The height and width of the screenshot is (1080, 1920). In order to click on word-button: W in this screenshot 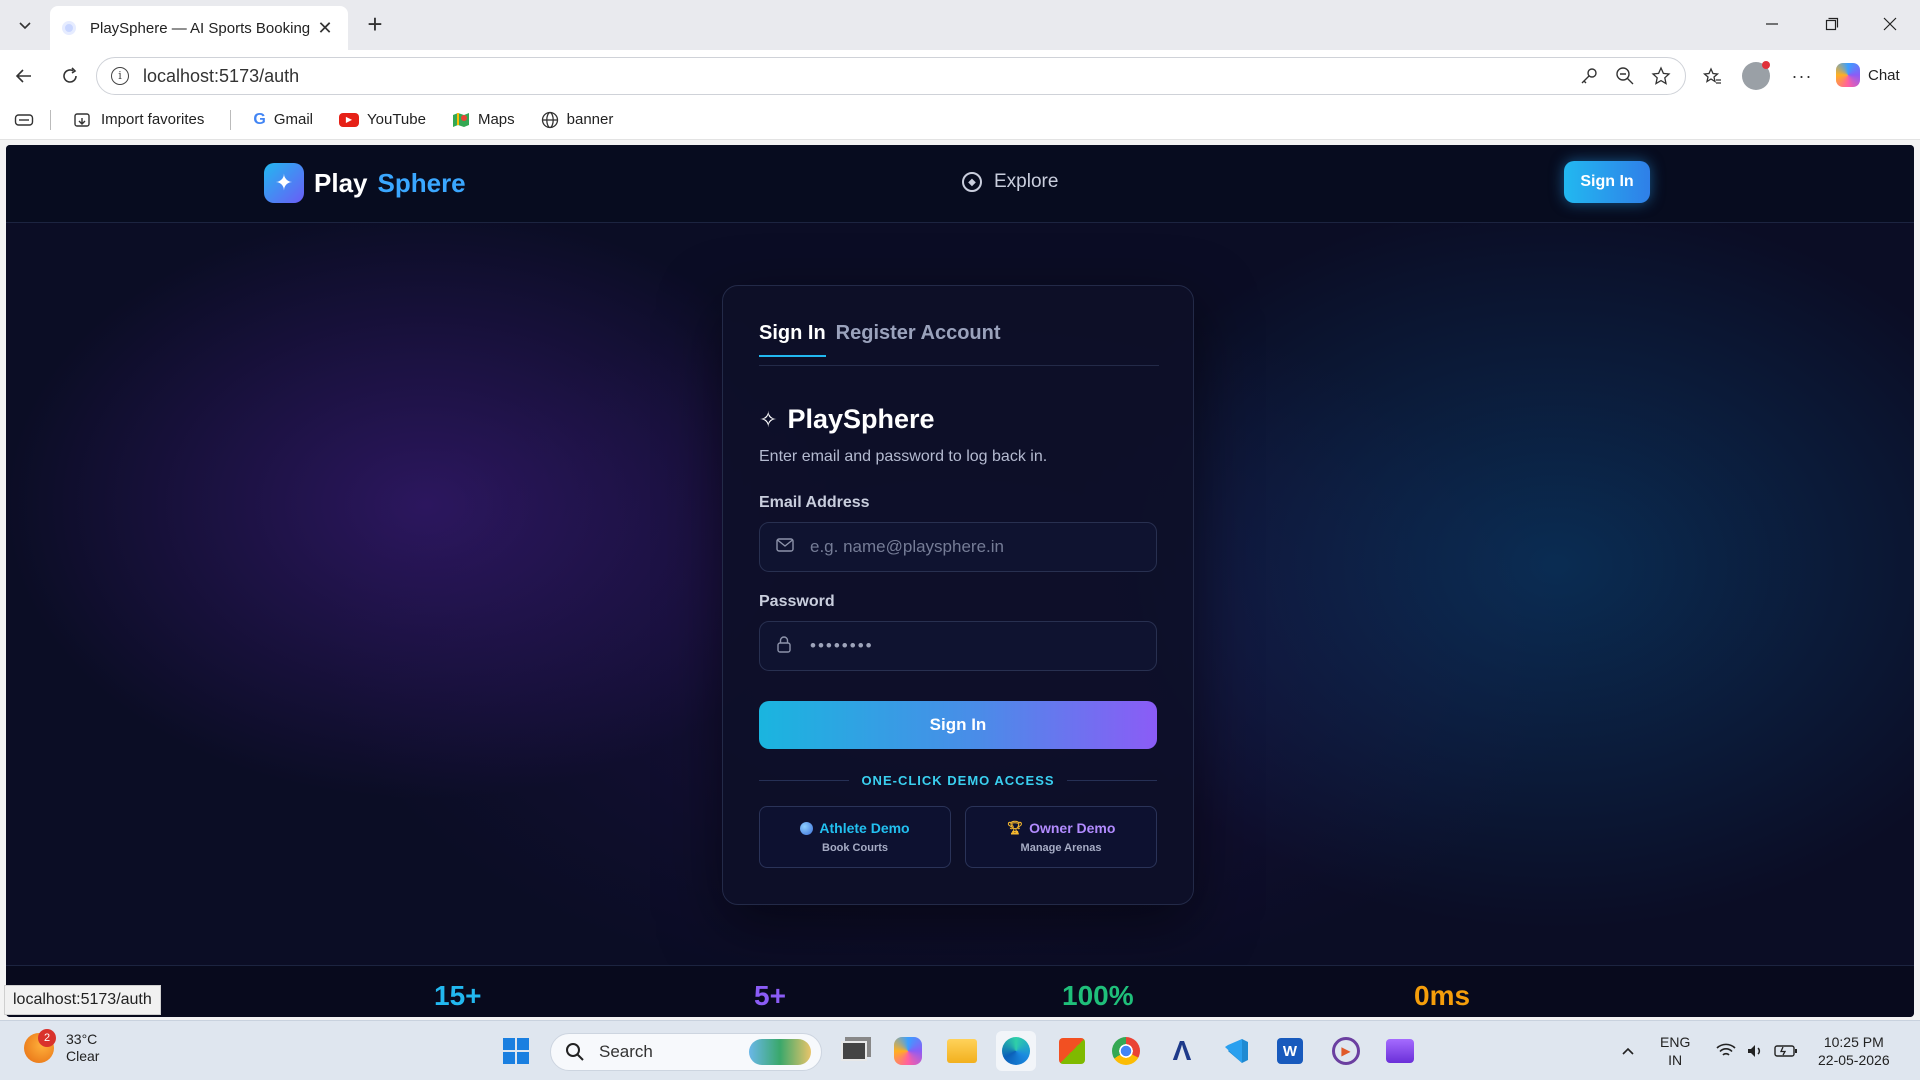, I will do `click(1290, 1051)`.